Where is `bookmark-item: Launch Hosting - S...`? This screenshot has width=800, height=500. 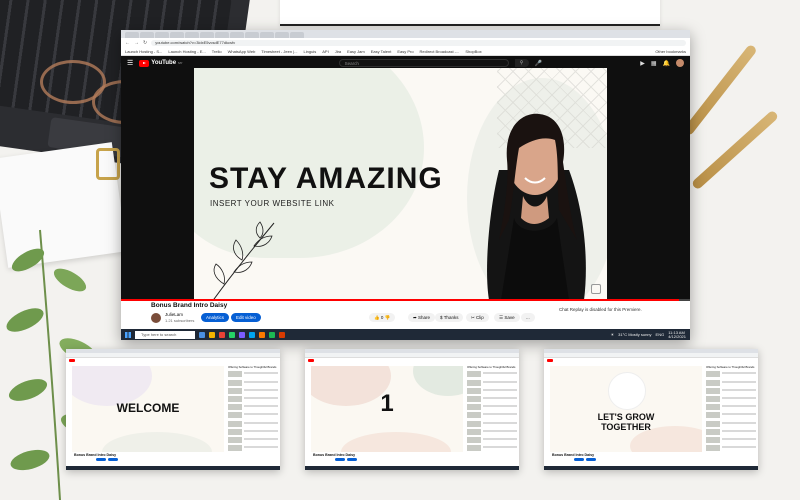 bookmark-item: Launch Hosting - S... is located at coordinates (143, 51).